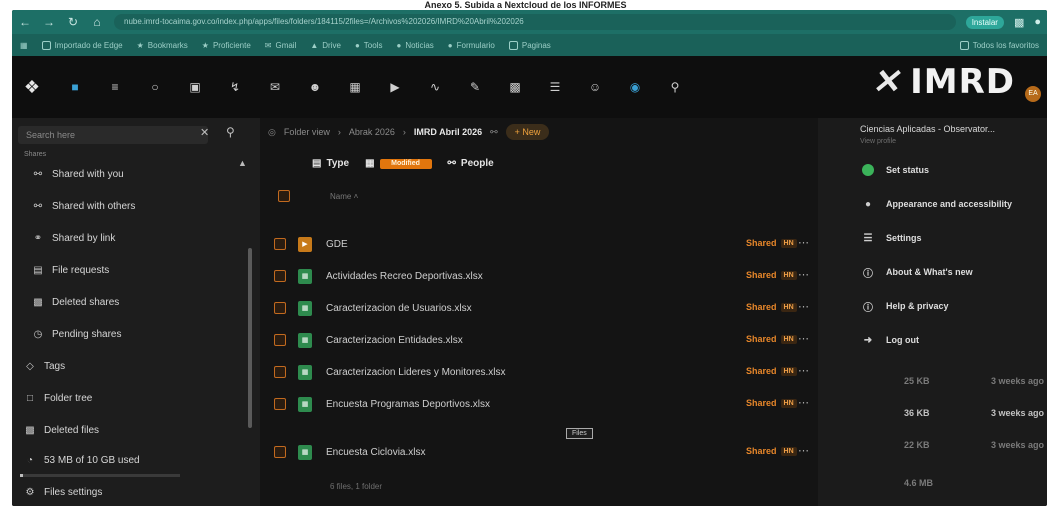  Describe the element at coordinates (275, 87) in the screenshot. I see `mail-icon: ✉` at that location.